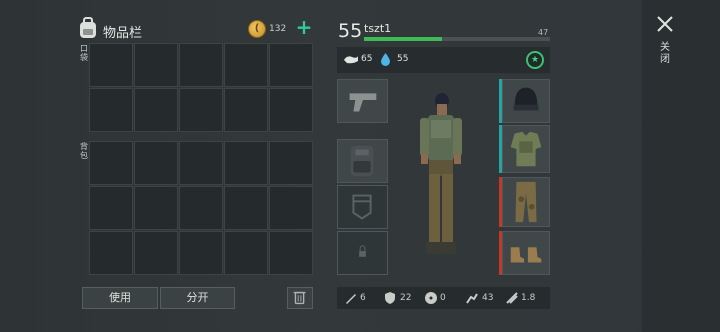 The width and height of the screenshot is (720, 332). I want to click on armor-value: 22, so click(406, 298).